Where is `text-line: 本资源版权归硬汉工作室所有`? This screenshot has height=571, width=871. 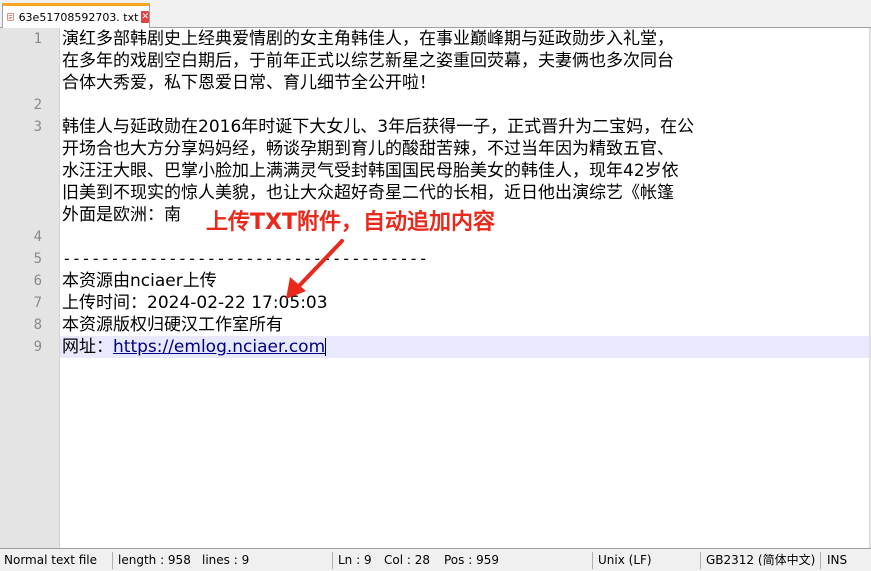 text-line: 本资源版权归硬汉工作室所有 is located at coordinates (172, 325).